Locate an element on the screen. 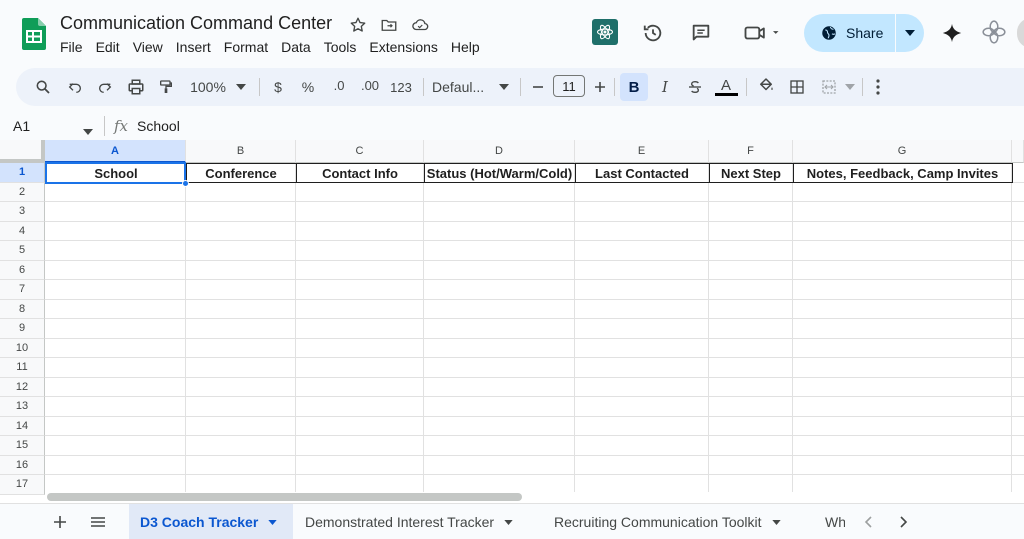 Image resolution: width=1024 pixels, height=539 pixels. column-header-a: A is located at coordinates (115, 151).